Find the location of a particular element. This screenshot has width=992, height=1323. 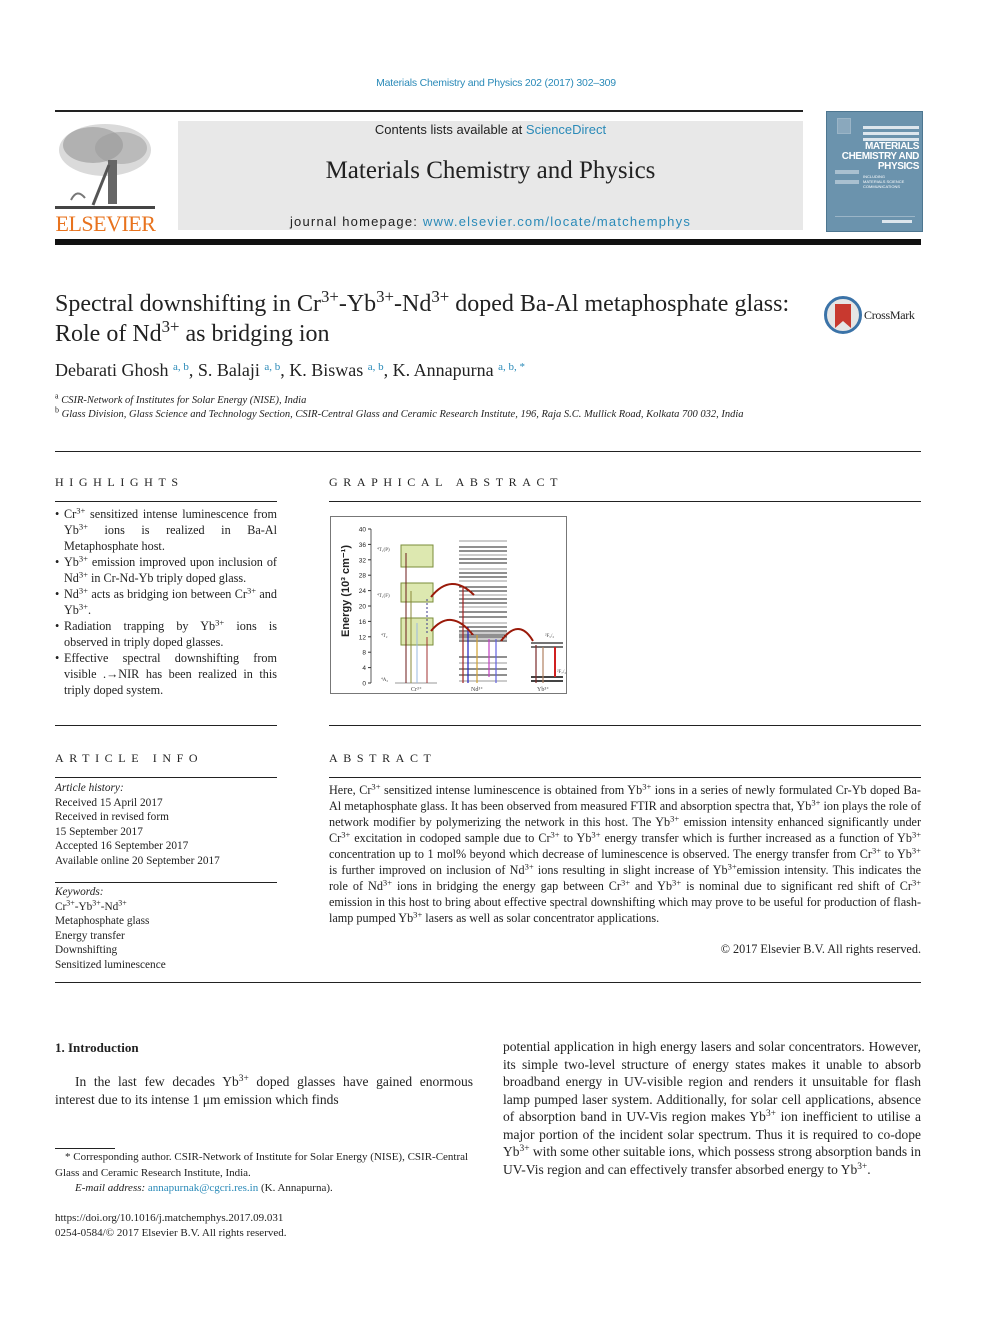

keyword: Cr3+-Yb3+-Nd3+ is located at coordinates (166, 907).